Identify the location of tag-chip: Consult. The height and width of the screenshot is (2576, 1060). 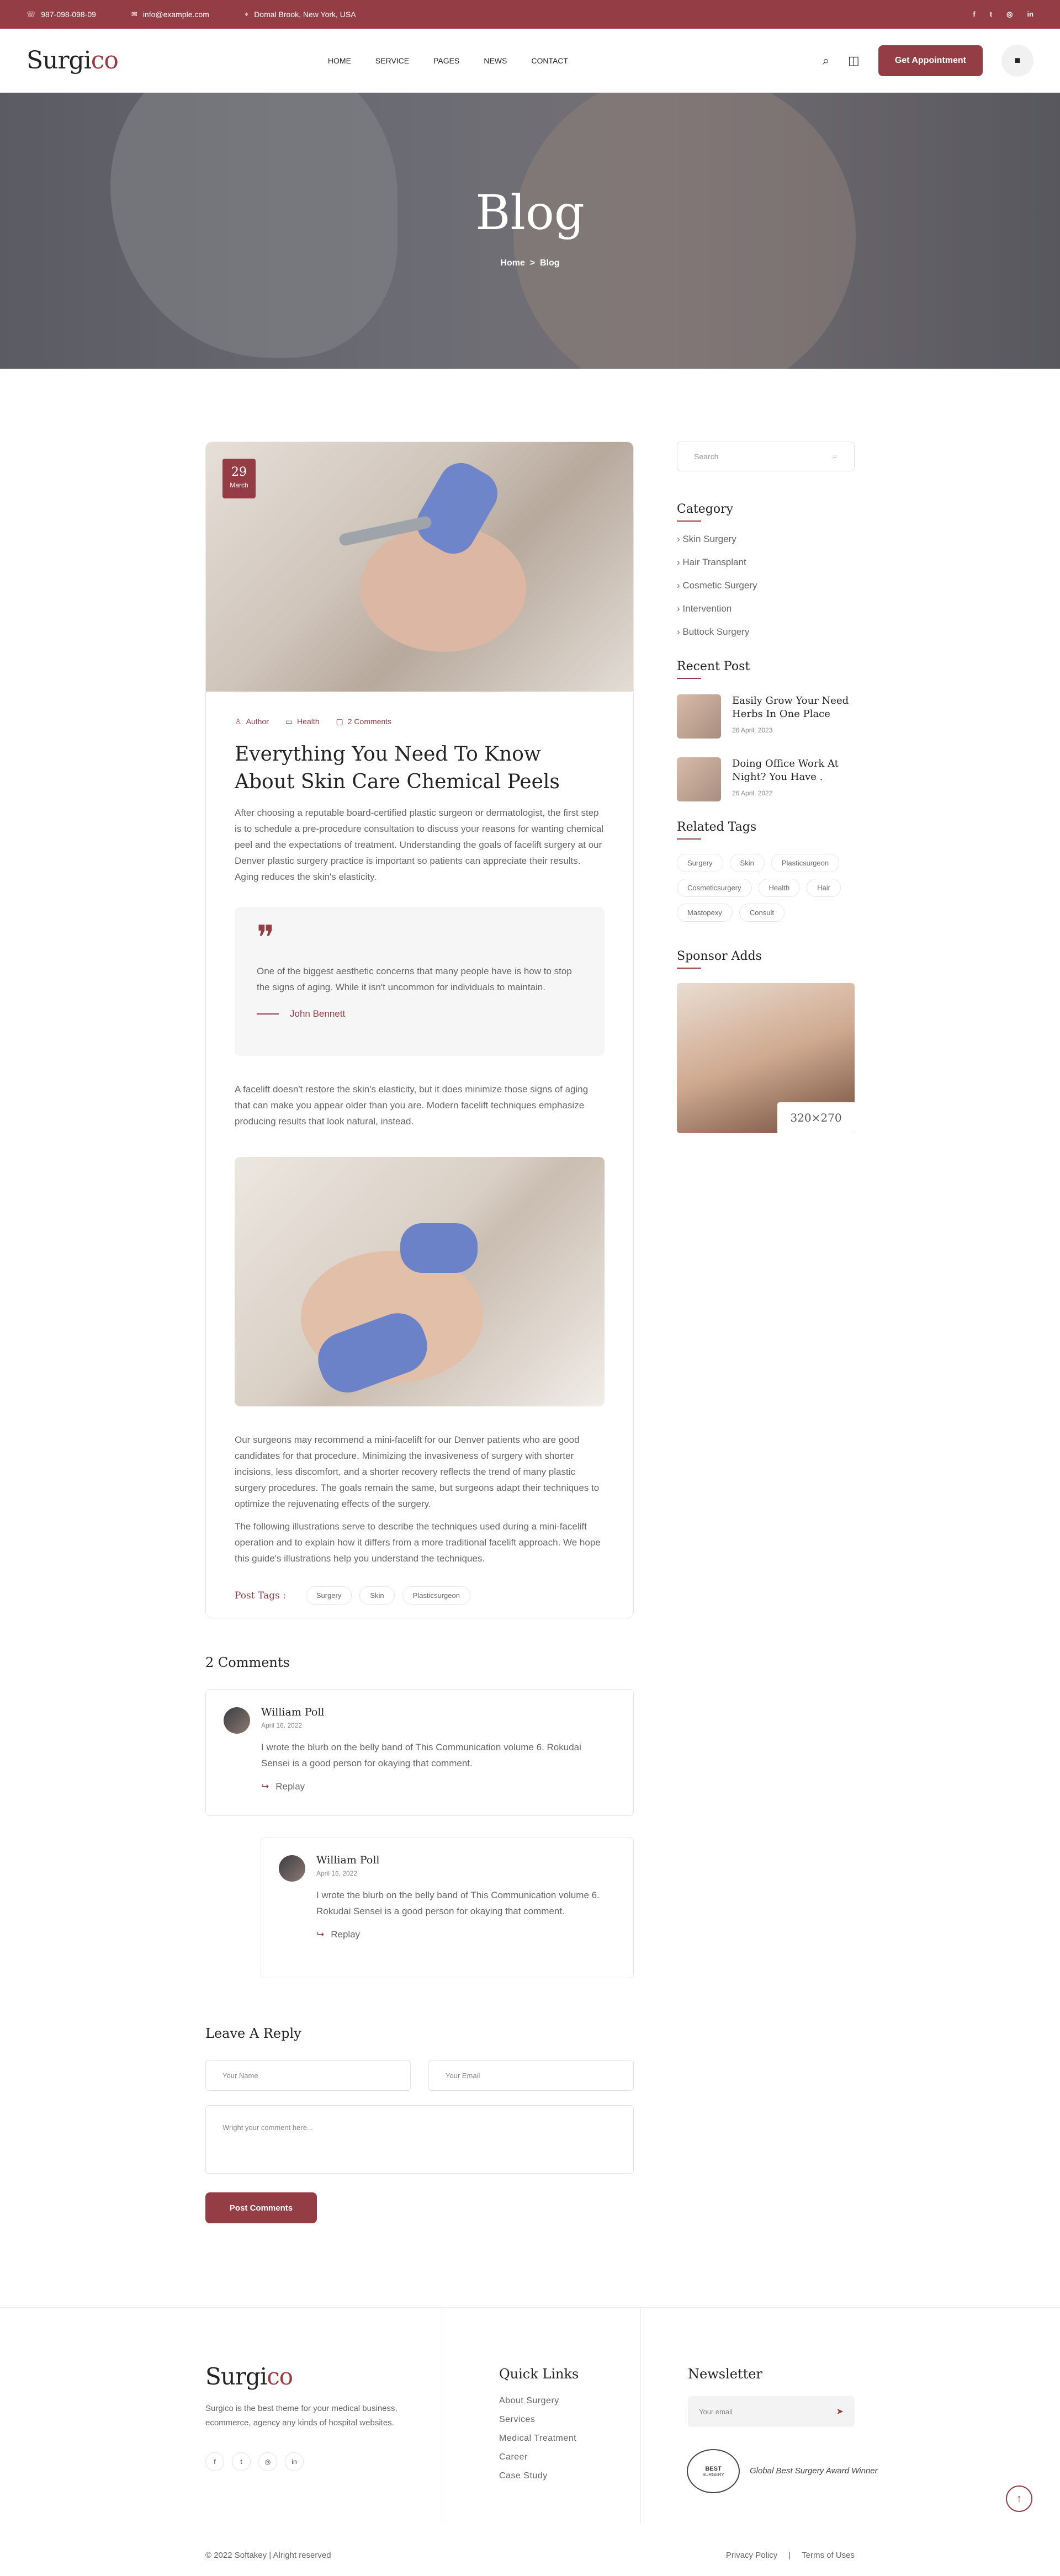
(762, 913).